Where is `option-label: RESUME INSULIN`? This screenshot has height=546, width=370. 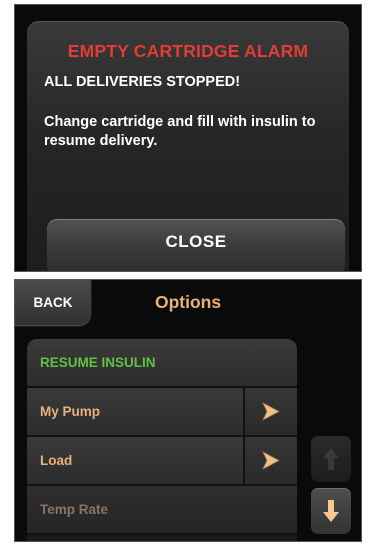 option-label: RESUME INSULIN is located at coordinates (98, 362).